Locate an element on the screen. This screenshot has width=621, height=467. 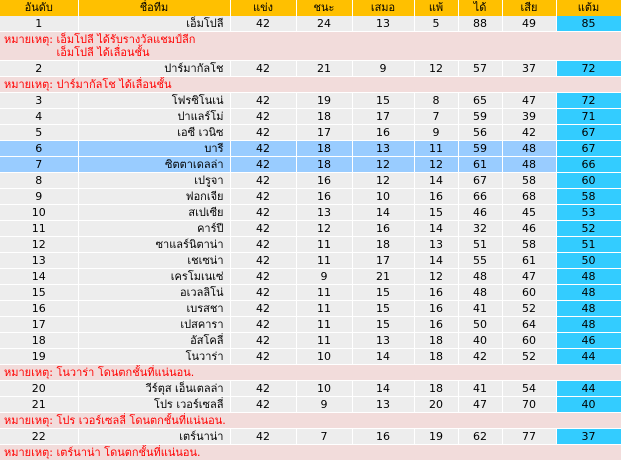
points-cell: 71 is located at coordinates (588, 116).